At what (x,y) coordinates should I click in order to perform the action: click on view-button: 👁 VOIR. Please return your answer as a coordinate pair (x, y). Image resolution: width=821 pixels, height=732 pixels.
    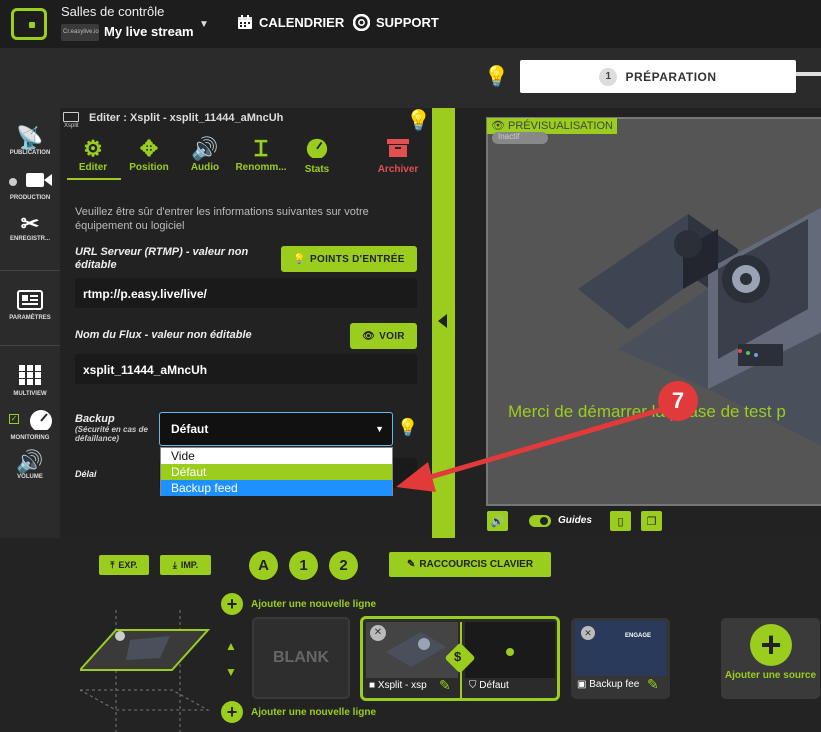
    Looking at the image, I should click on (383, 336).